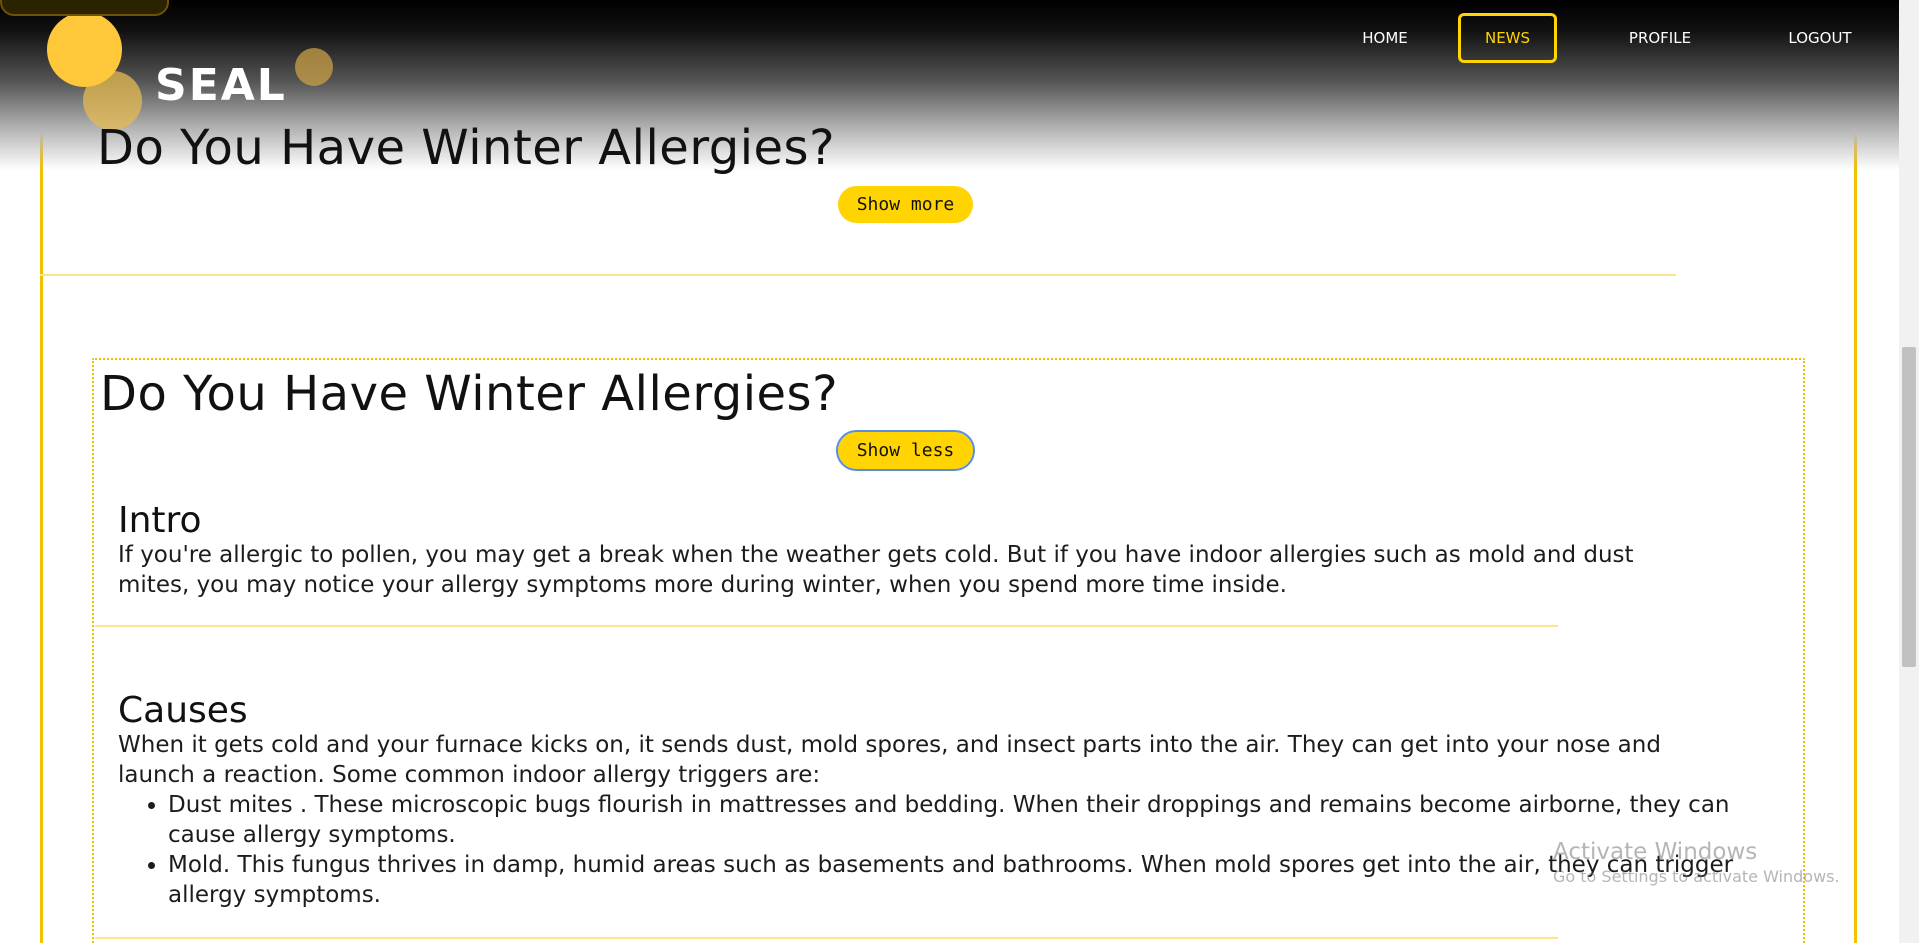  What do you see at coordinates (1696, 876) in the screenshot?
I see `watermark-subtitle: Go to Settings to activate Windows.` at bounding box center [1696, 876].